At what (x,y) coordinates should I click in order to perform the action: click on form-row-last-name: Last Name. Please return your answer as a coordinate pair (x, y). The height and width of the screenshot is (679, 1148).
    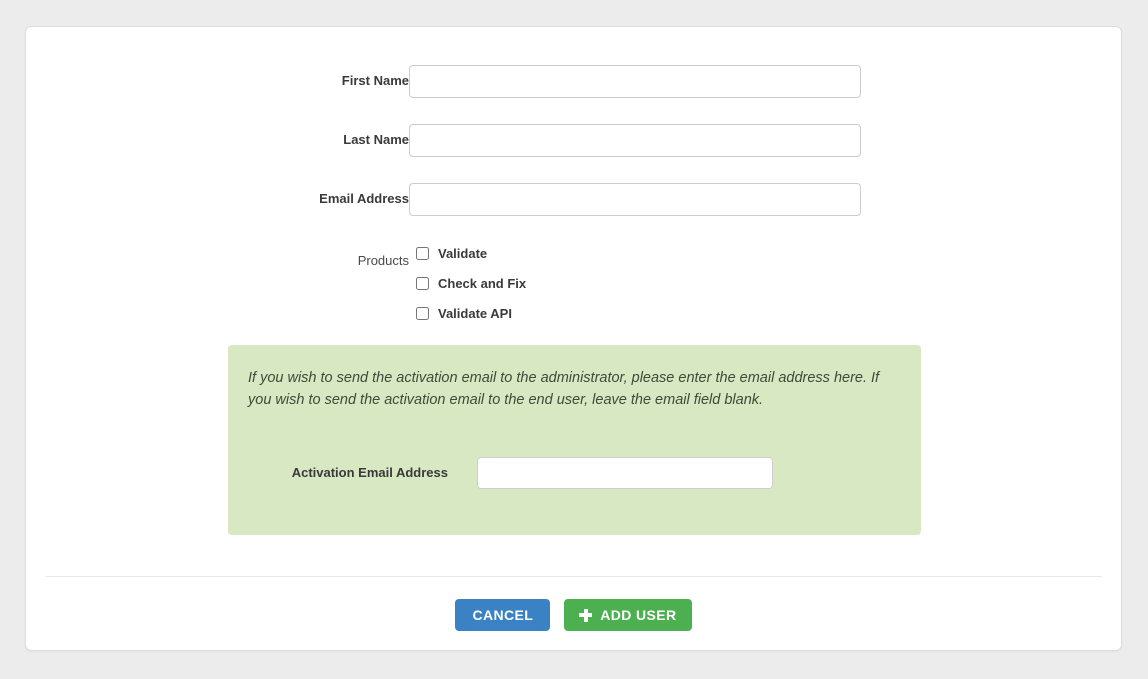
    Looking at the image, I should click on (573, 141).